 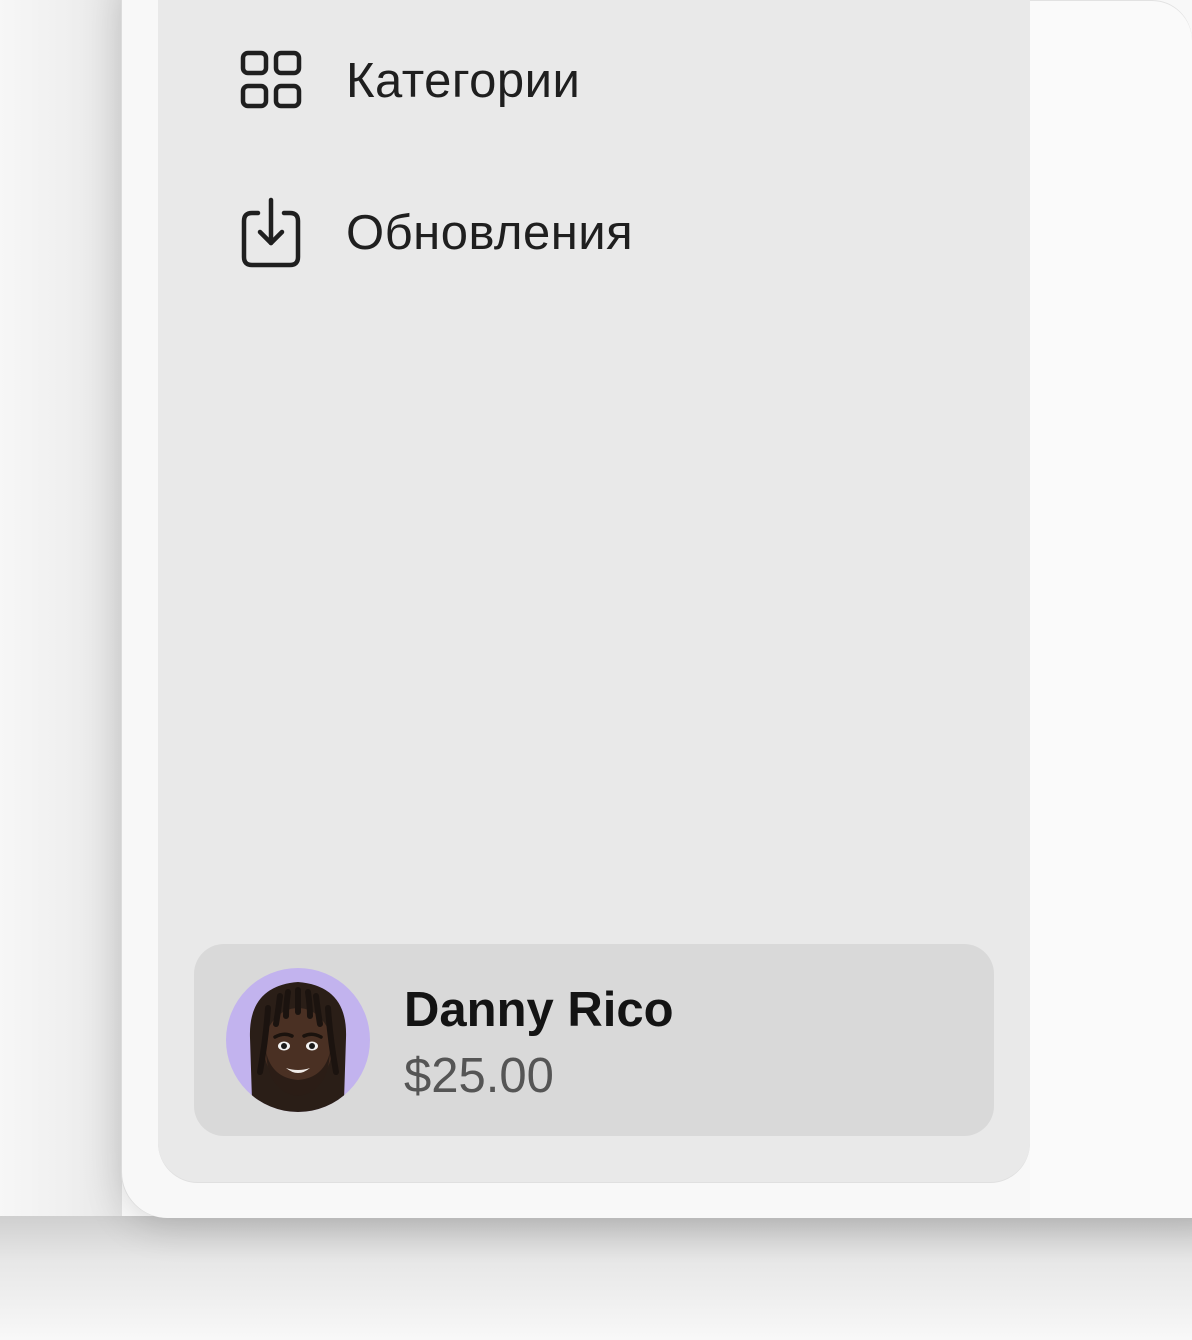 What do you see at coordinates (490, 233) in the screenshot?
I see `sidebar-item-label: Обновления` at bounding box center [490, 233].